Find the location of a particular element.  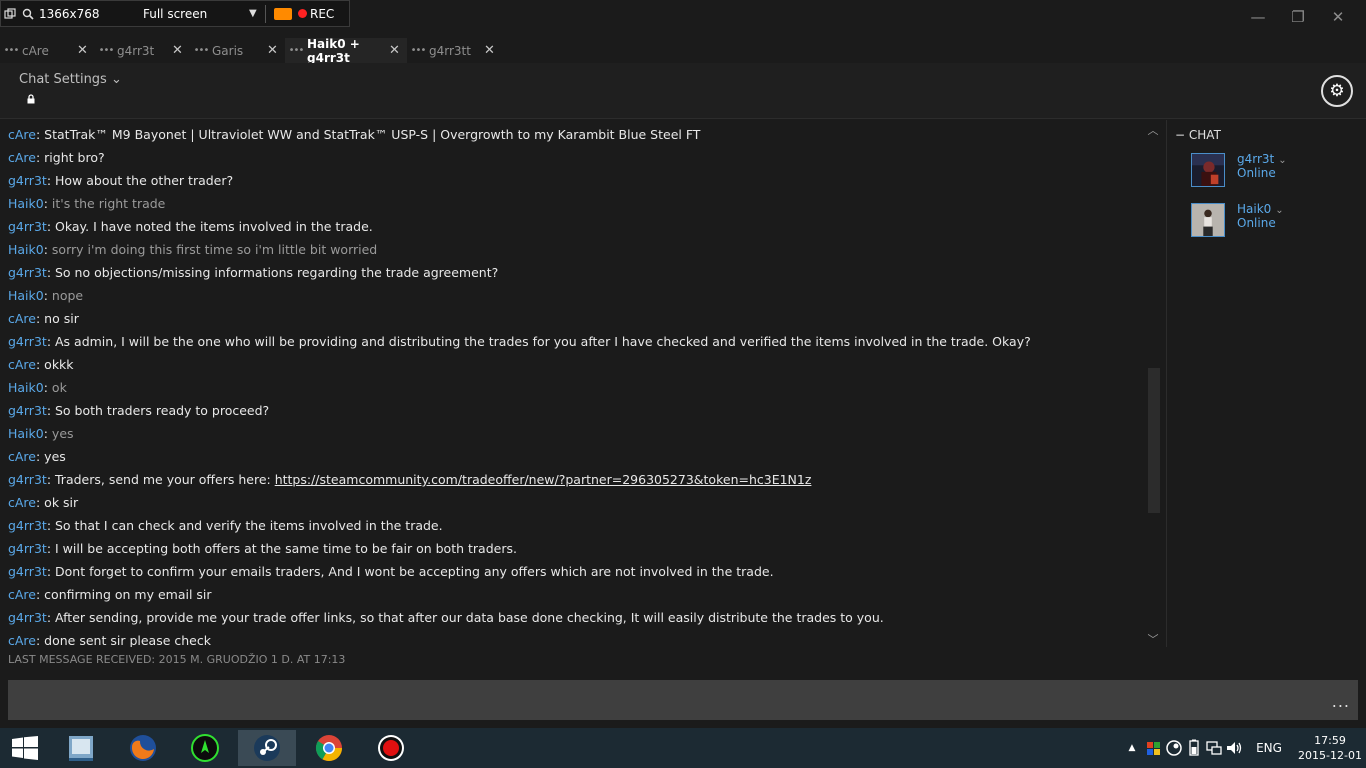

zoom-icon is located at coordinates (28, 14).